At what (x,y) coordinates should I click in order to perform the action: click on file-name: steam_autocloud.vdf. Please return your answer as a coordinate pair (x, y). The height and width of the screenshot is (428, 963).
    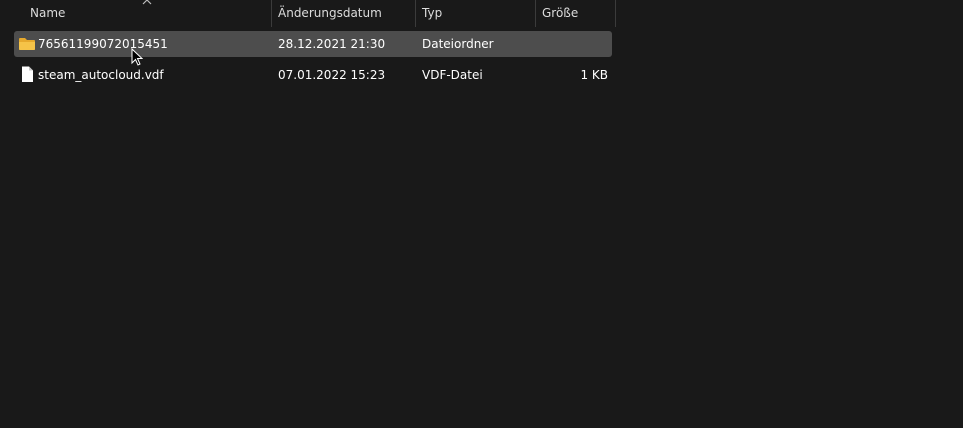
    Looking at the image, I should click on (101, 75).